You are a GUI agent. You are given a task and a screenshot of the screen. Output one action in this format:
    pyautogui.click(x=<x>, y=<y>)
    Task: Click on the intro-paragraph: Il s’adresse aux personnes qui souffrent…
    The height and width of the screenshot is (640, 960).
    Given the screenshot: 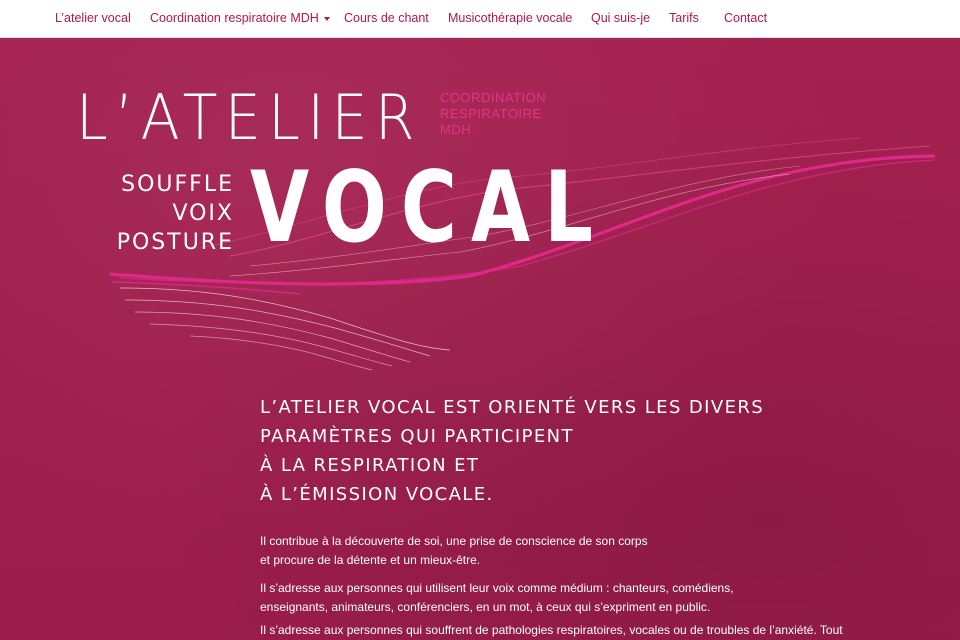 What is the action you would take?
    pyautogui.click(x=551, y=630)
    